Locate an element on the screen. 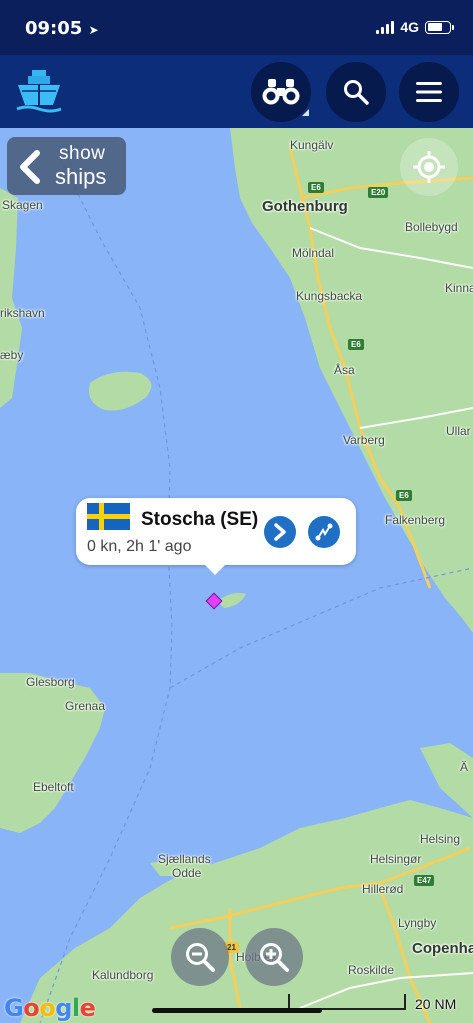 Image resolution: width=473 pixels, height=1023 pixels. status-bar: 09:05 ➤ 4G is located at coordinates (236, 27).